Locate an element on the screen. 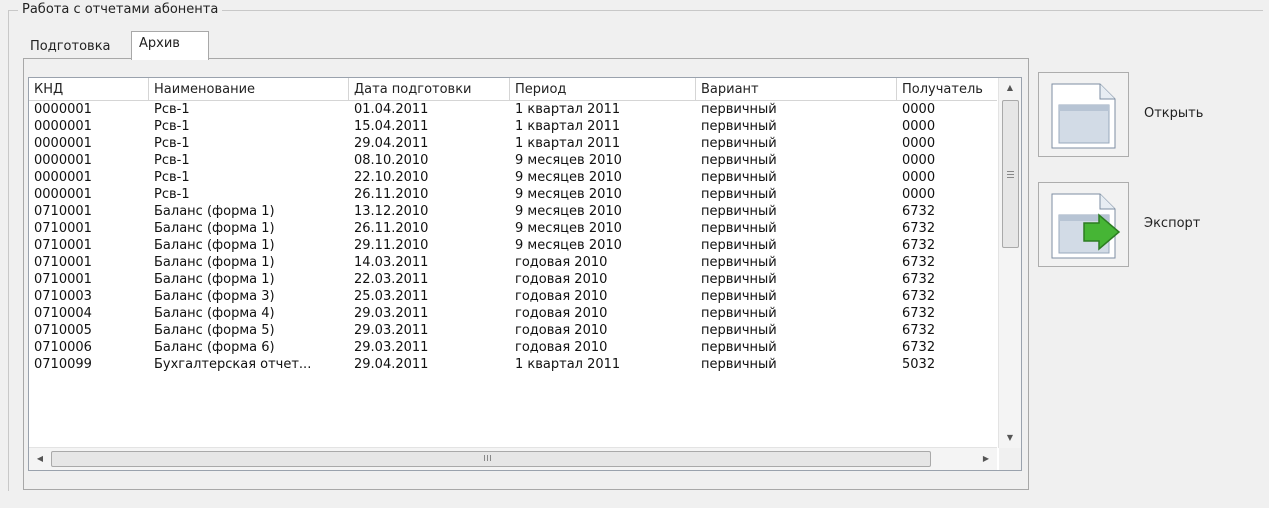  column-header-name: Наименование is located at coordinates (249, 89).